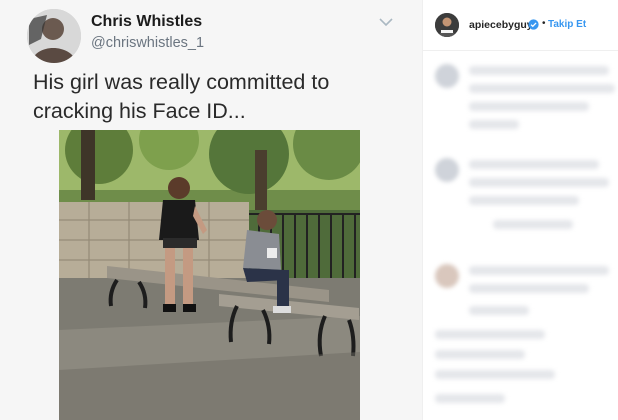  I want to click on tweet-avatar, so click(54, 36).